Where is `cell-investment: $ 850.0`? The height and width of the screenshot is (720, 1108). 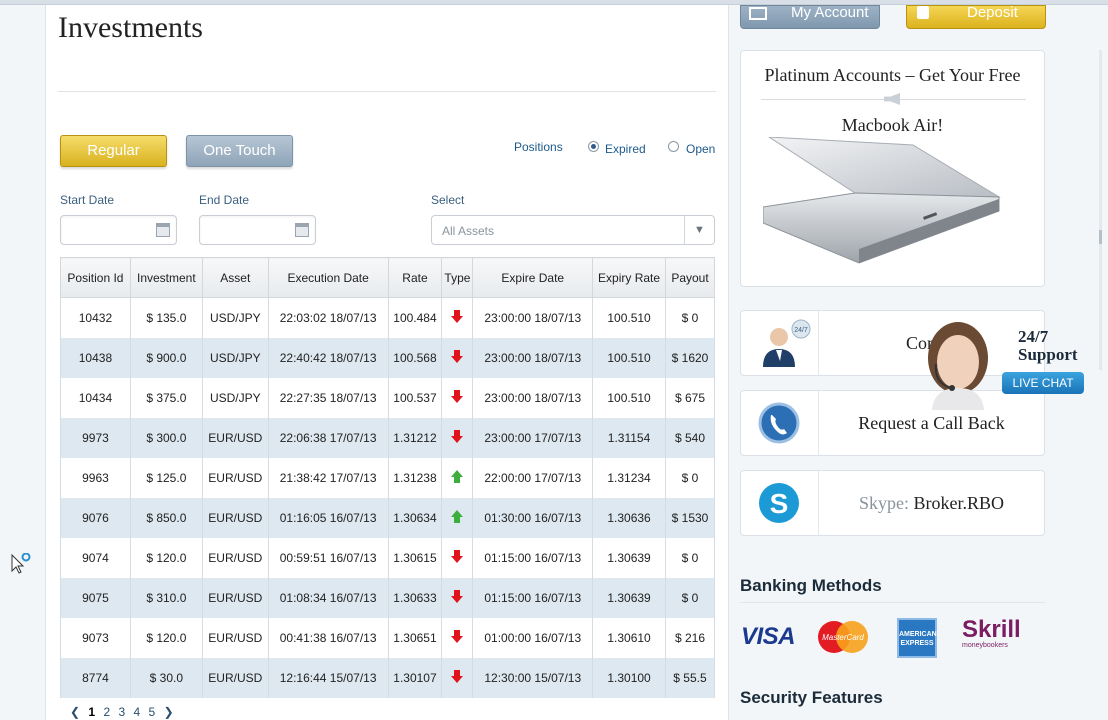 cell-investment: $ 850.0 is located at coordinates (166, 517).